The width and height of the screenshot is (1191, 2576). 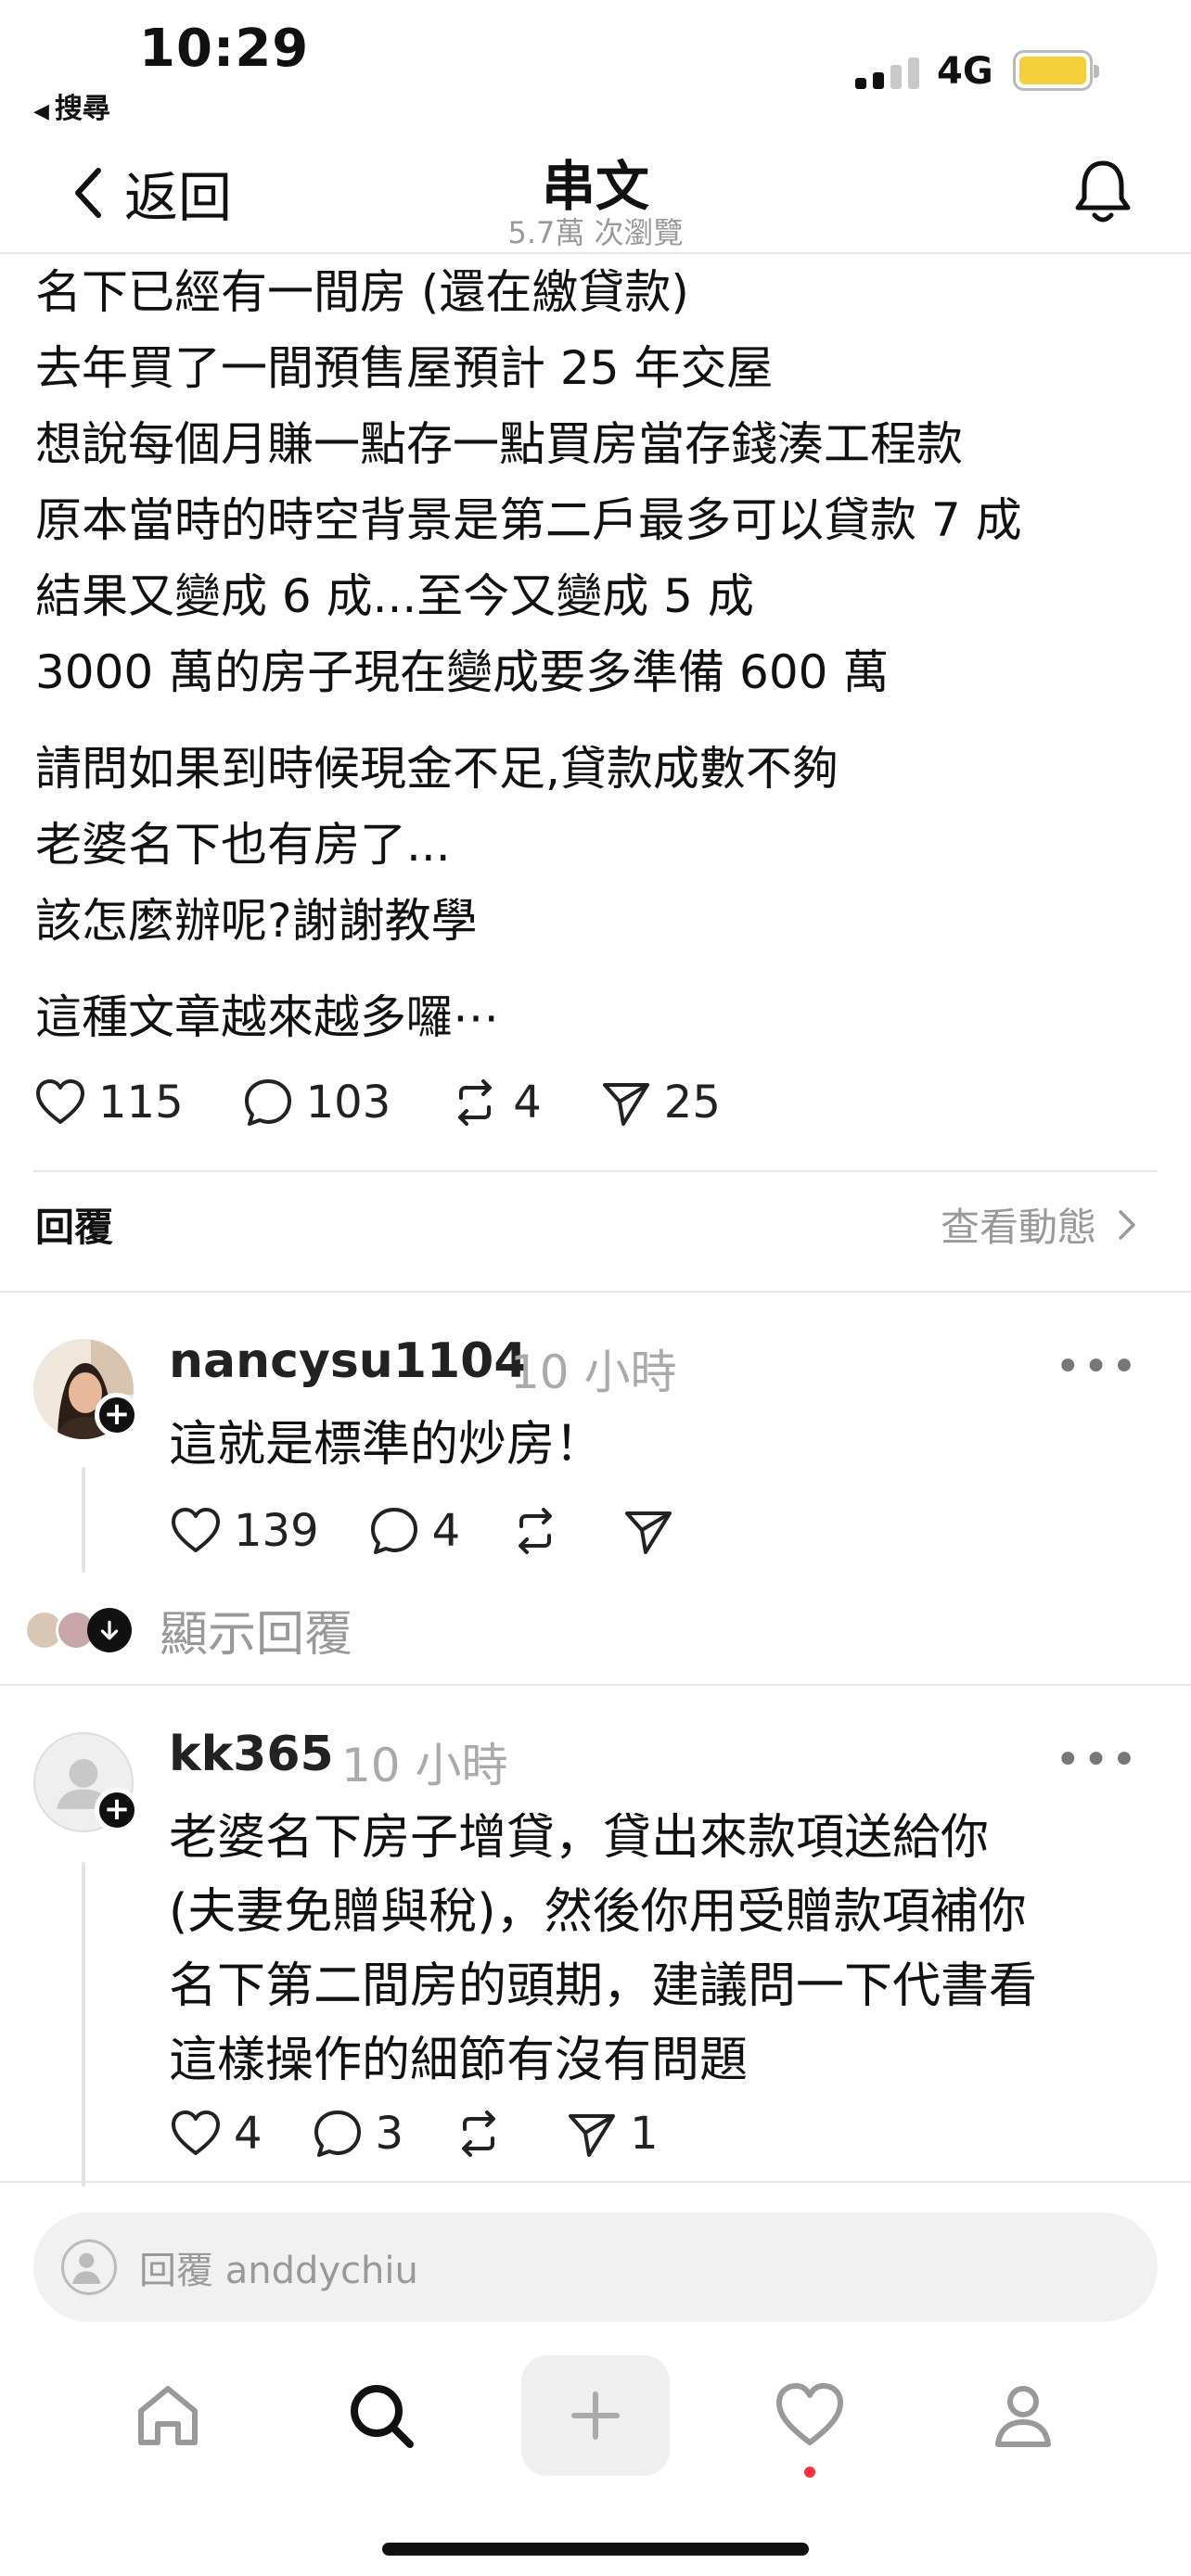 I want to click on status-time: 10:29, so click(x=224, y=49).